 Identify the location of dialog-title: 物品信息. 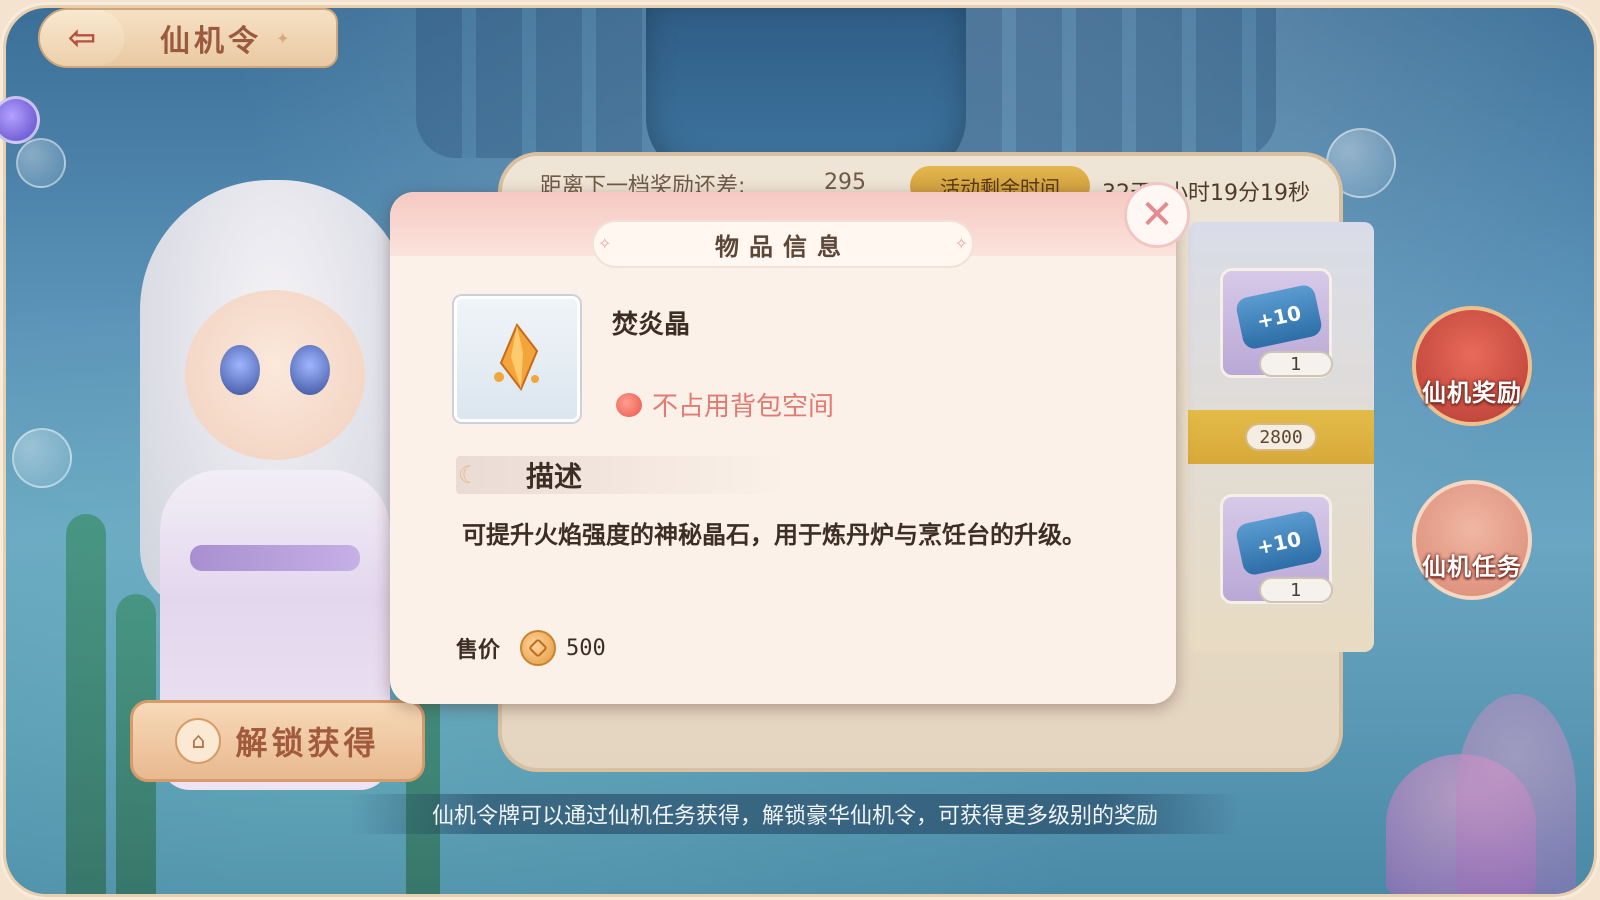
(783, 246).